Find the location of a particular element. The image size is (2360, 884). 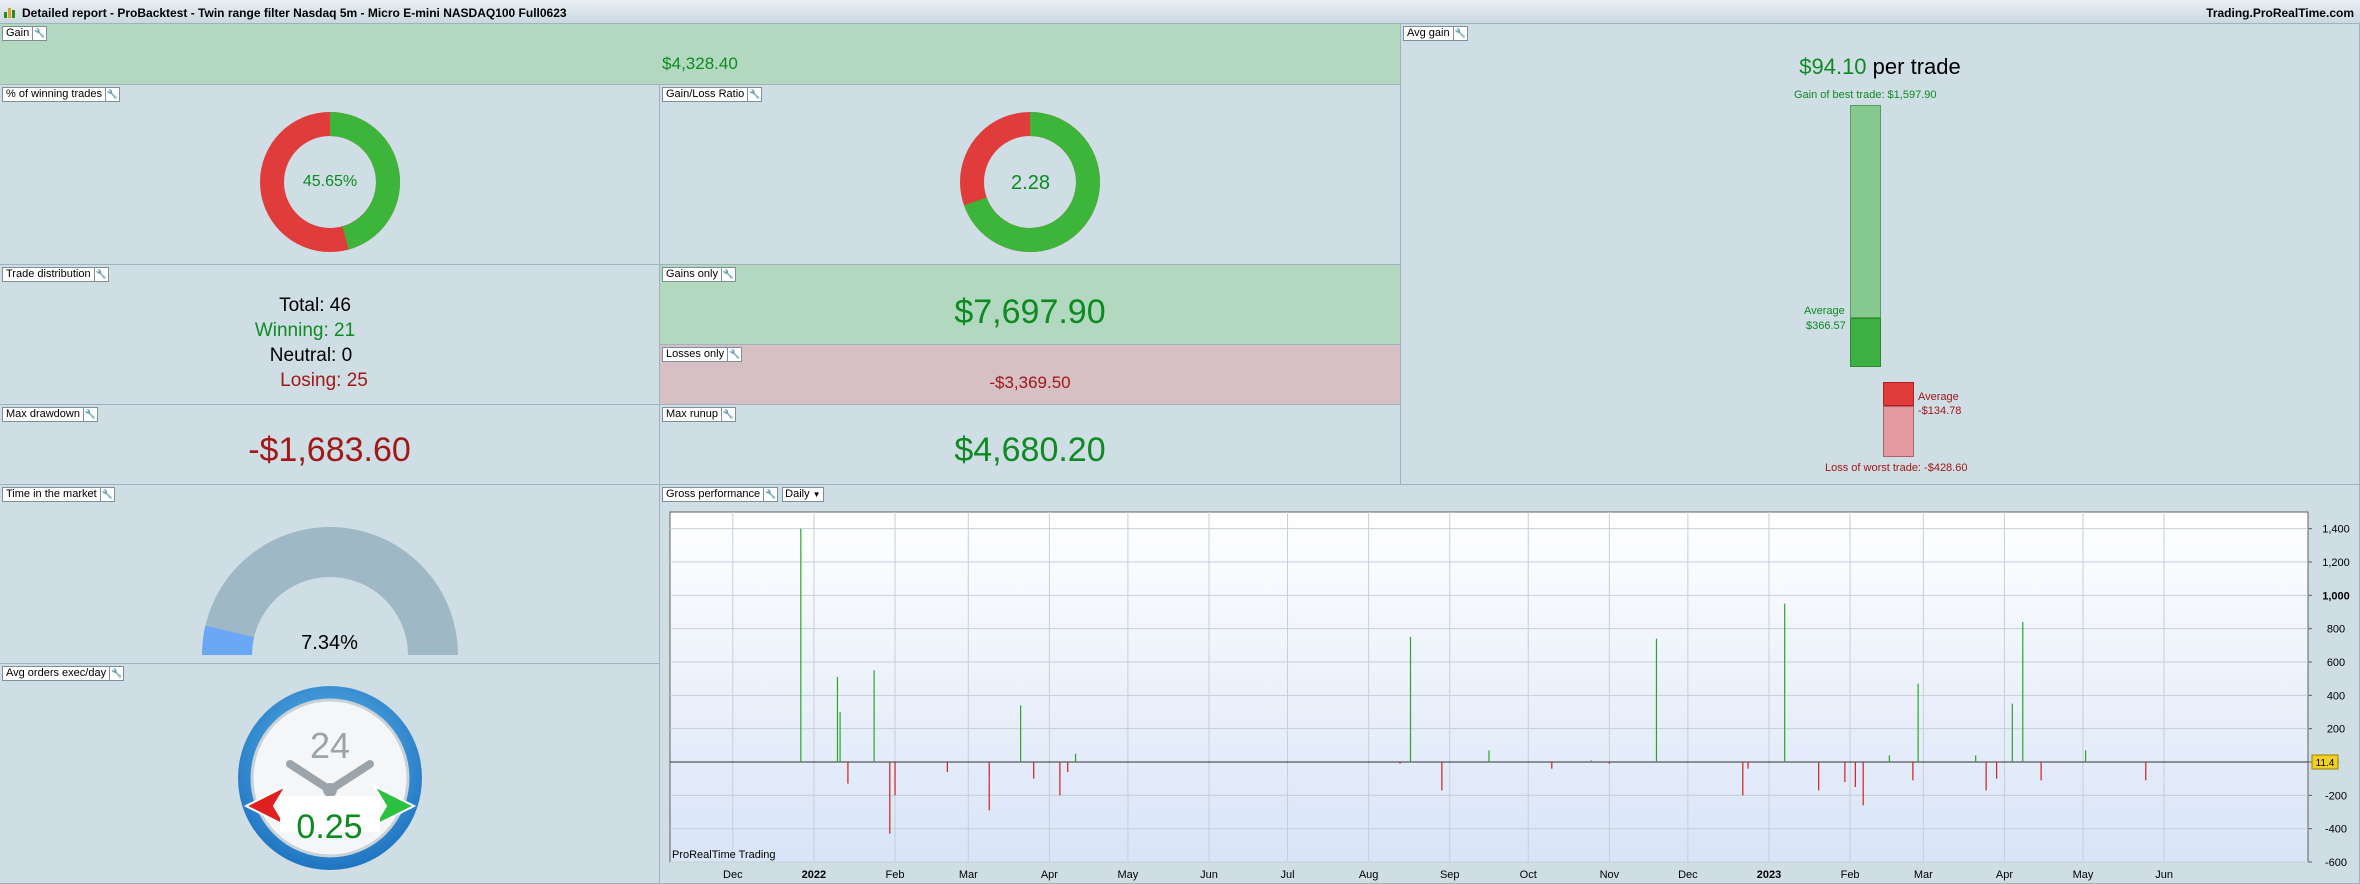

avg-gain-headline: $94.10 per trade is located at coordinates (1880, 67).